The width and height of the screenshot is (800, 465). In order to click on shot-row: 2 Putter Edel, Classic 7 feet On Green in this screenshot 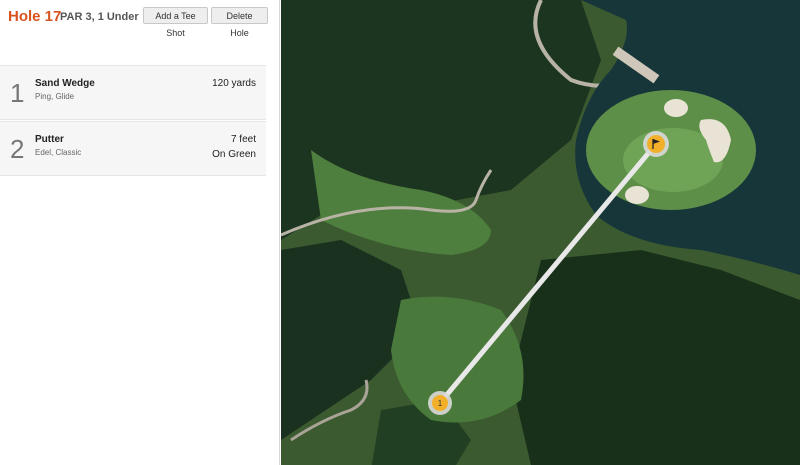, I will do `click(133, 148)`.